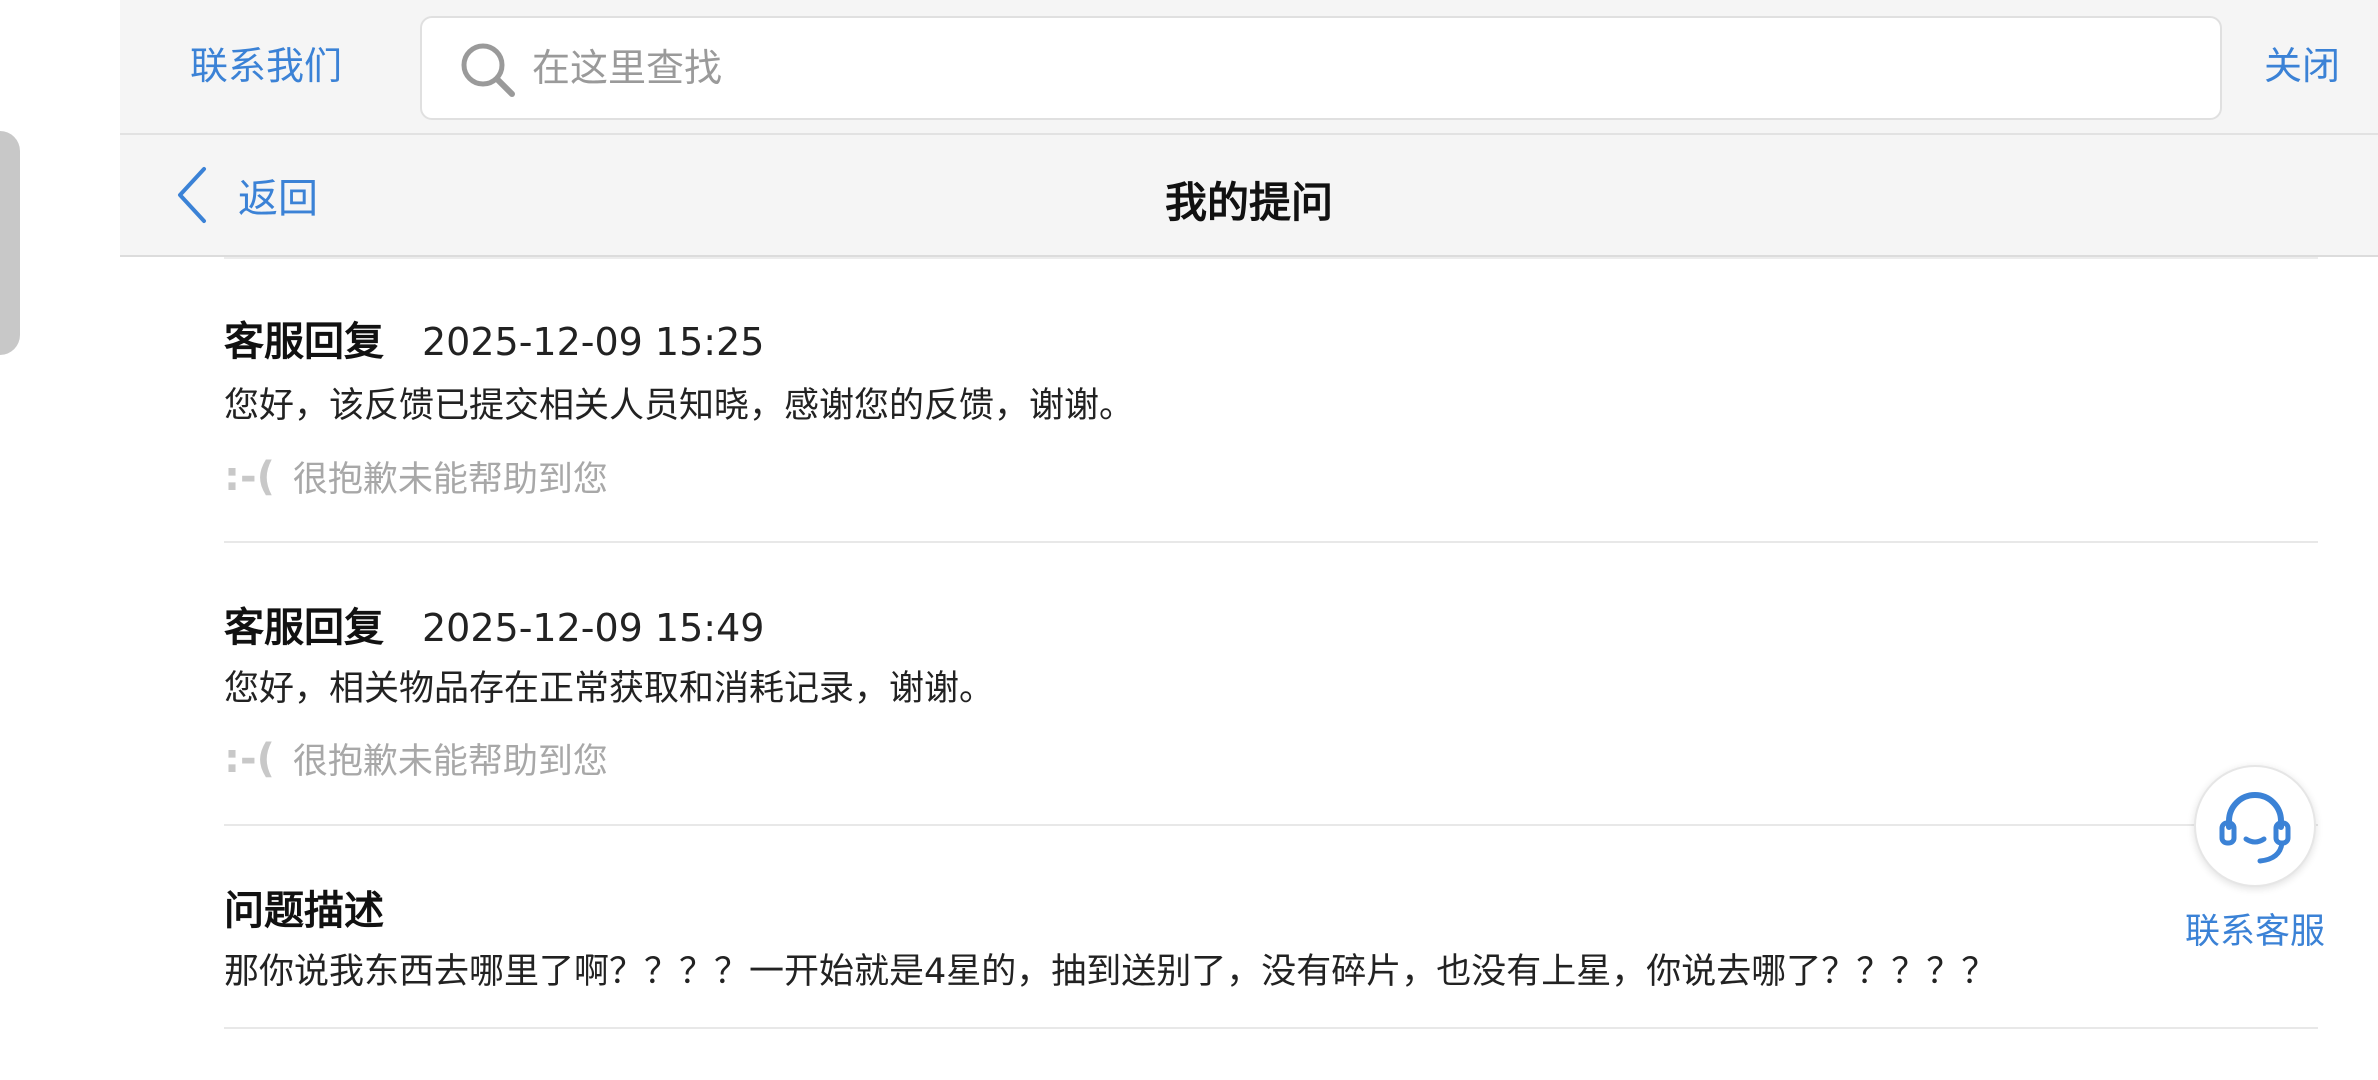  I want to click on headset-icon, so click(2255, 828).